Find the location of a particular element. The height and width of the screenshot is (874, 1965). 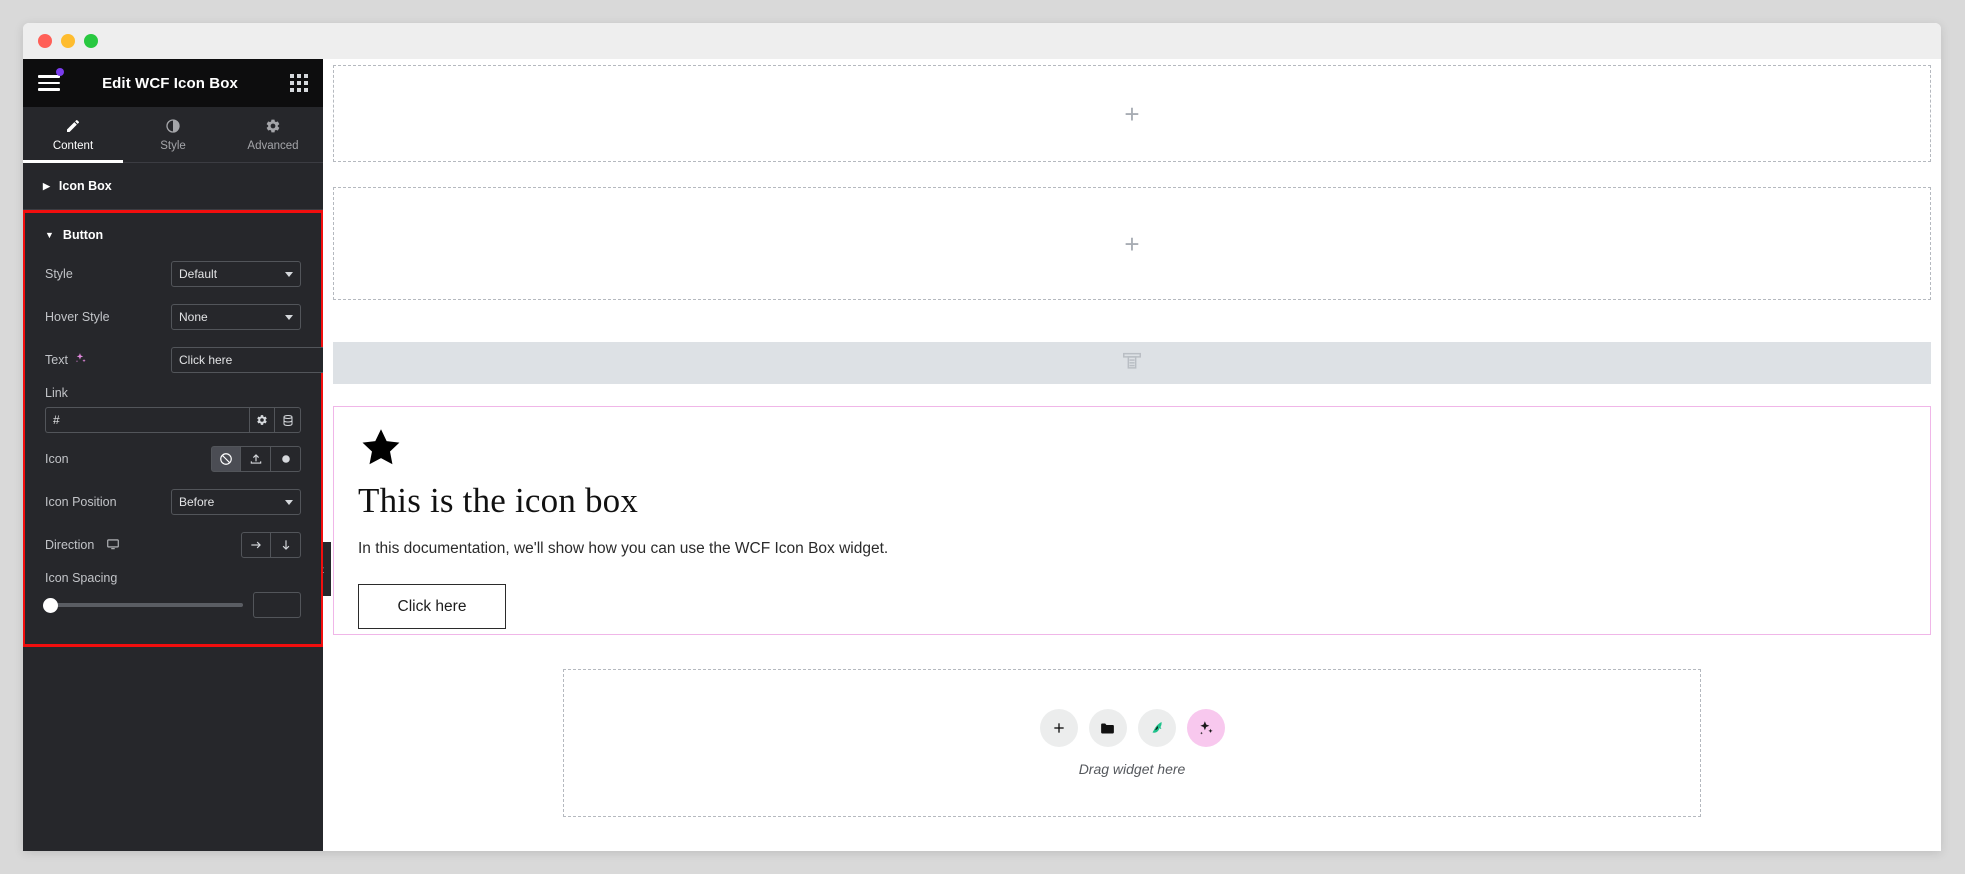

window-minimize-button is located at coordinates (68, 41).